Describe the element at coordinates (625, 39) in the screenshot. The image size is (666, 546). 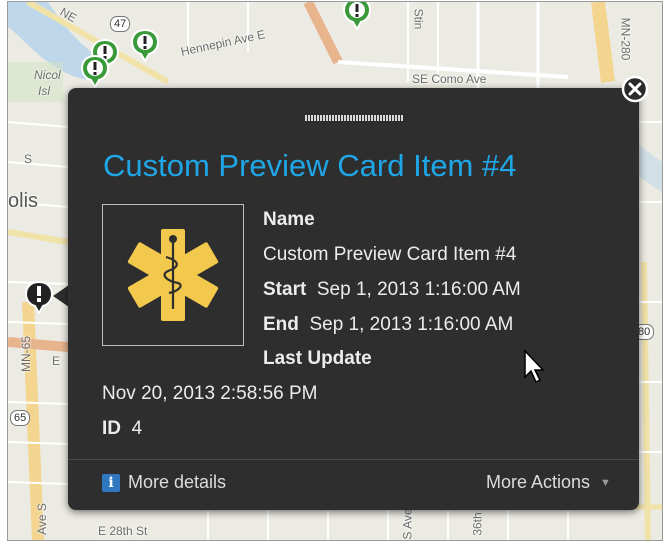
I see `map-label-mn280: MN-280` at that location.